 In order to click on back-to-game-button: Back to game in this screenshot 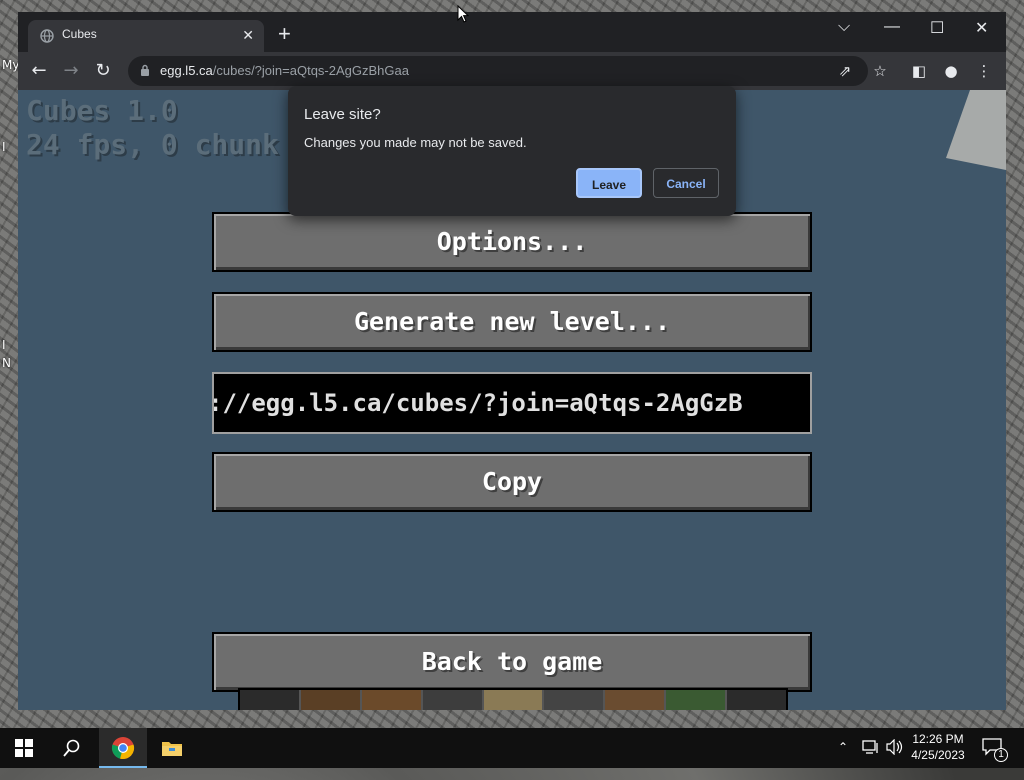, I will do `click(512, 662)`.